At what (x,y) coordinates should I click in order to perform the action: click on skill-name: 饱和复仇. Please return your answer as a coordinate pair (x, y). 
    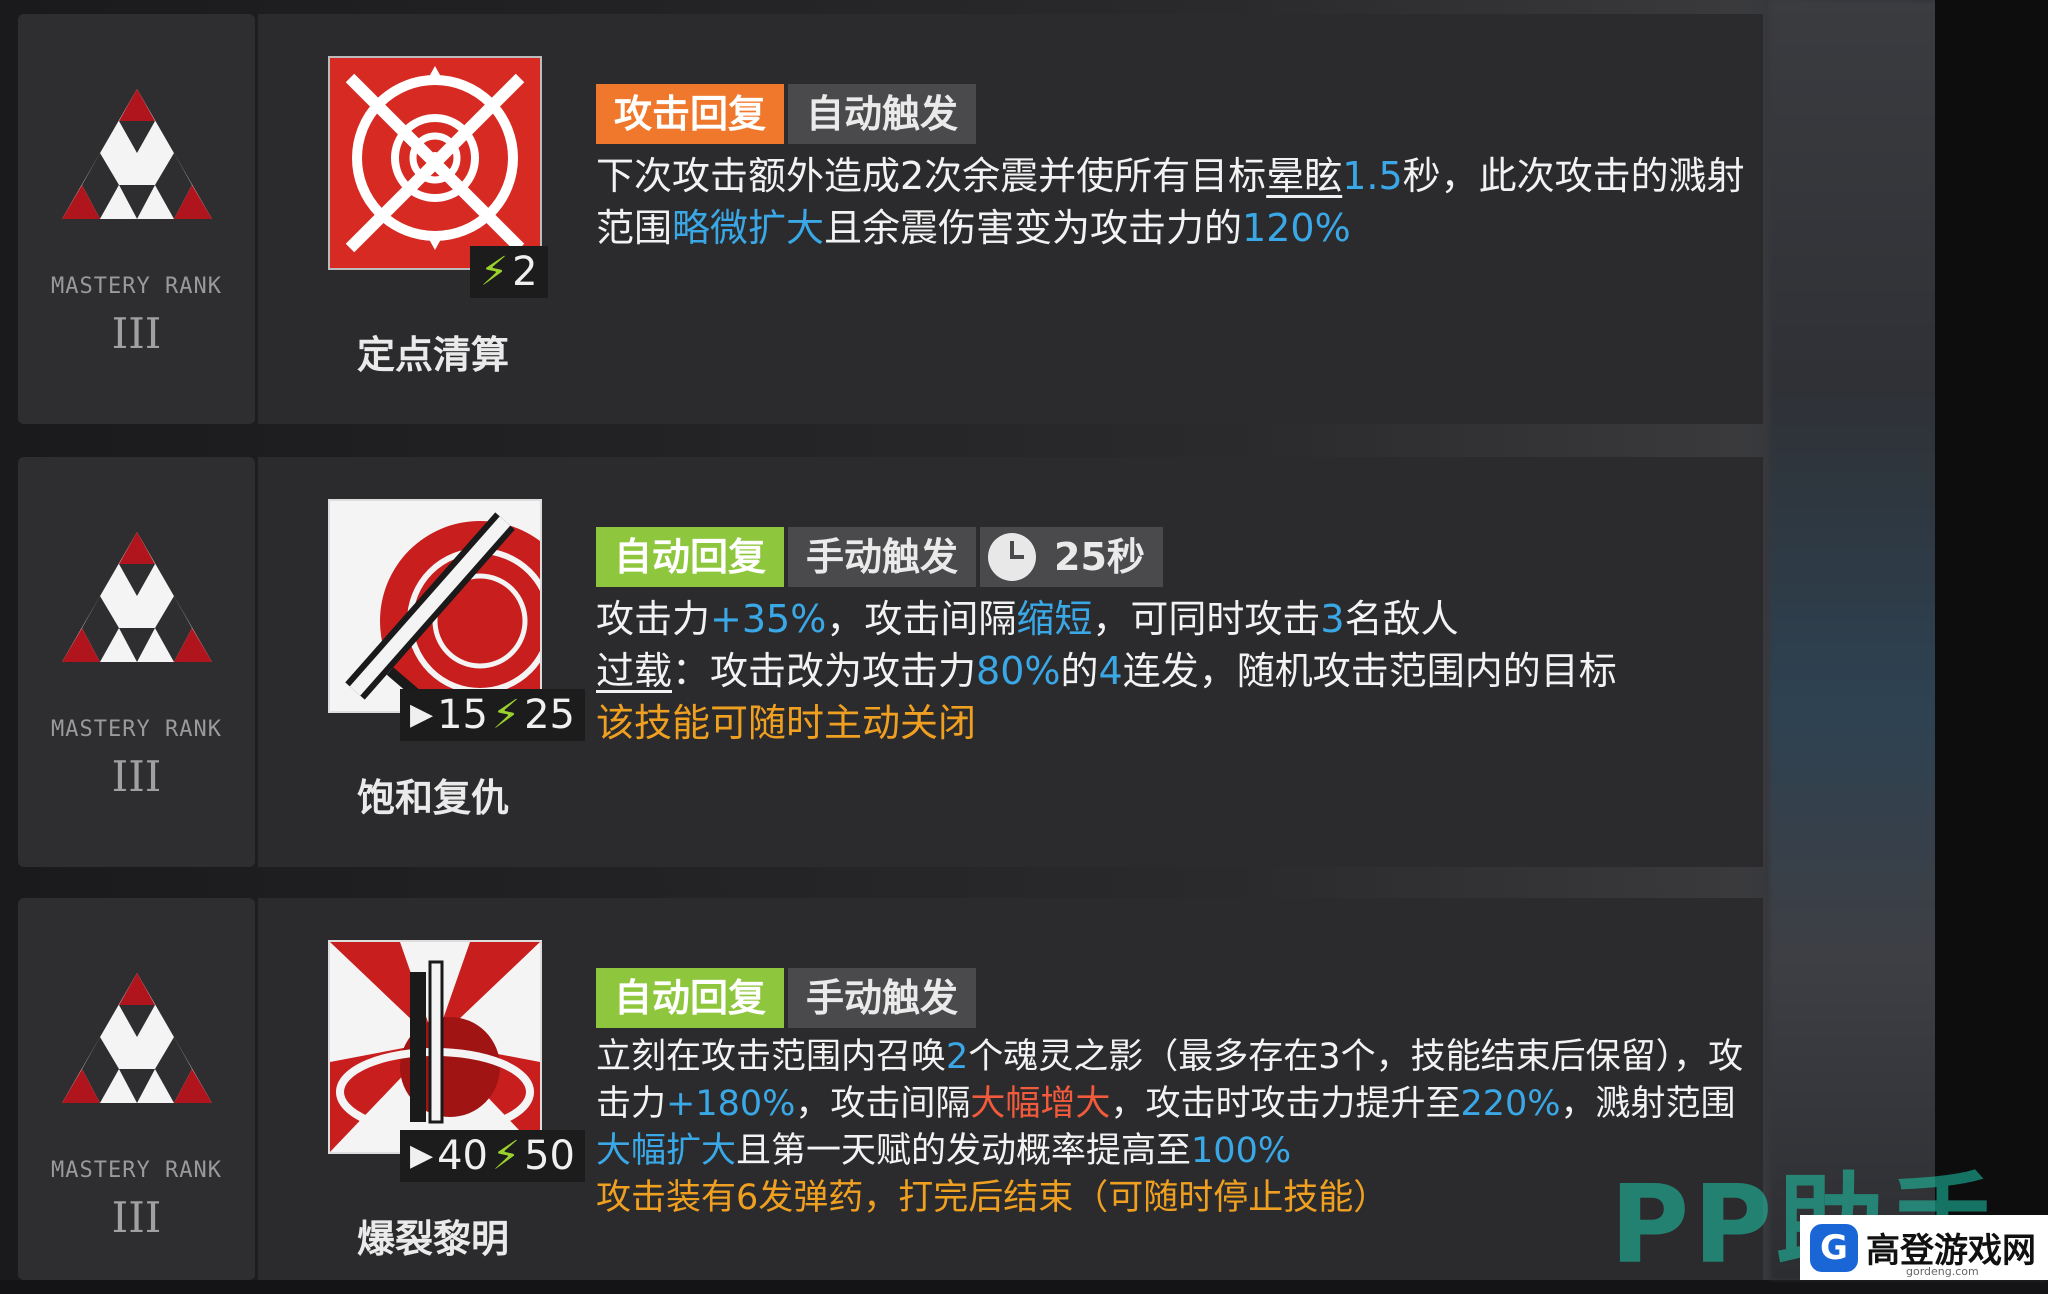
    Looking at the image, I should click on (432, 798).